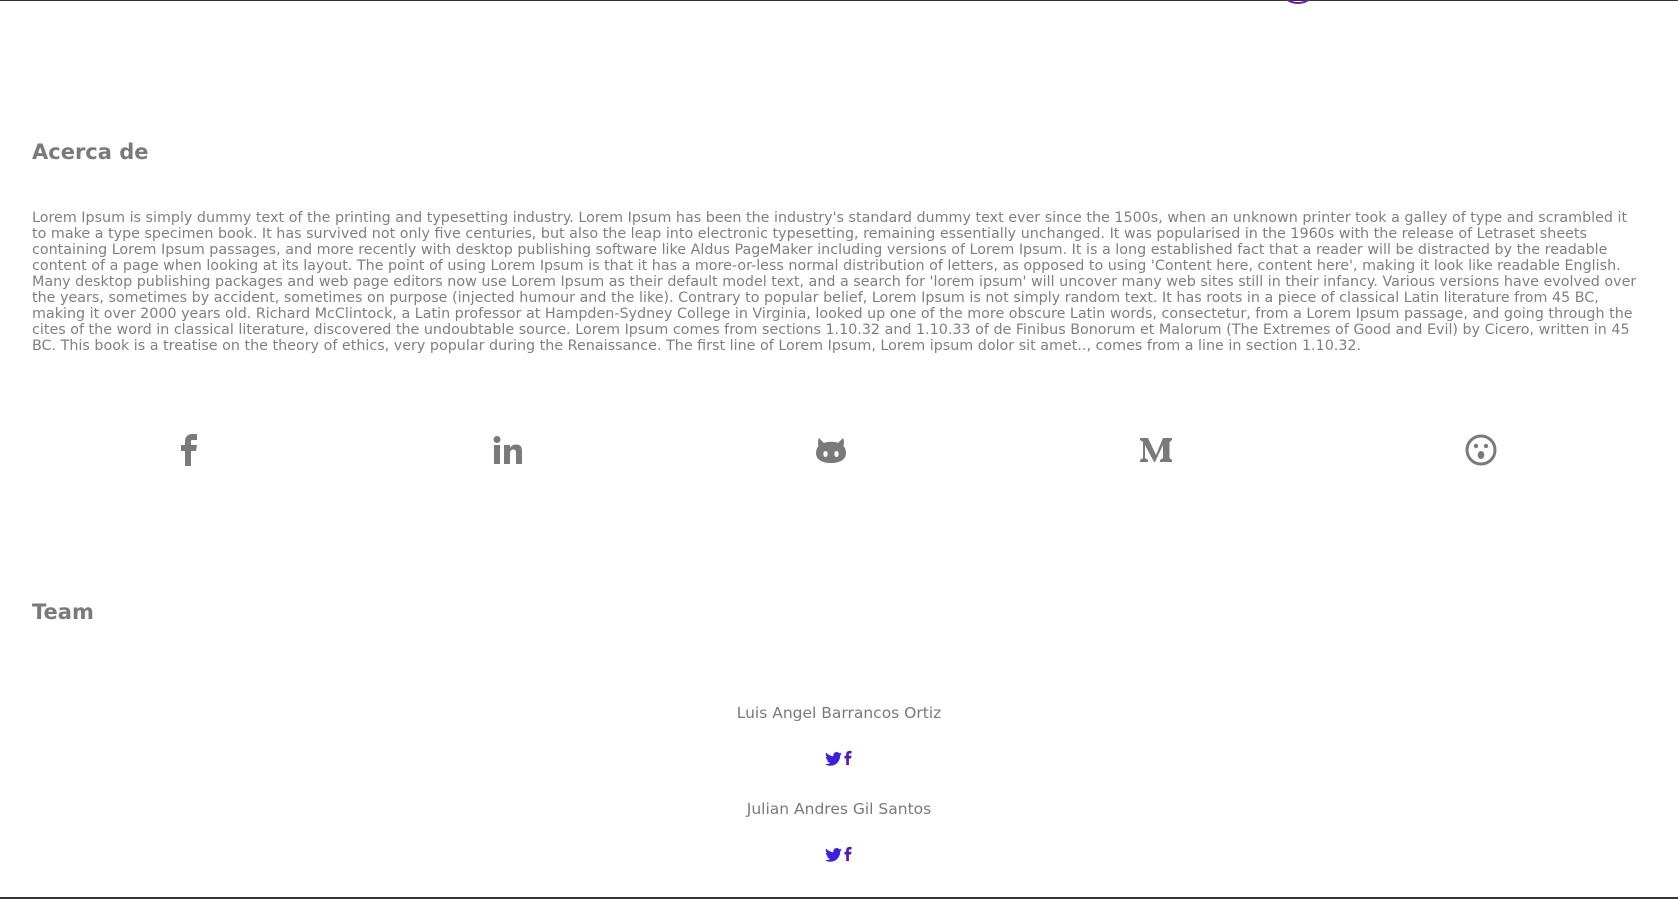  What do you see at coordinates (90, 152) in the screenshot?
I see `about-title: Acerca de` at bounding box center [90, 152].